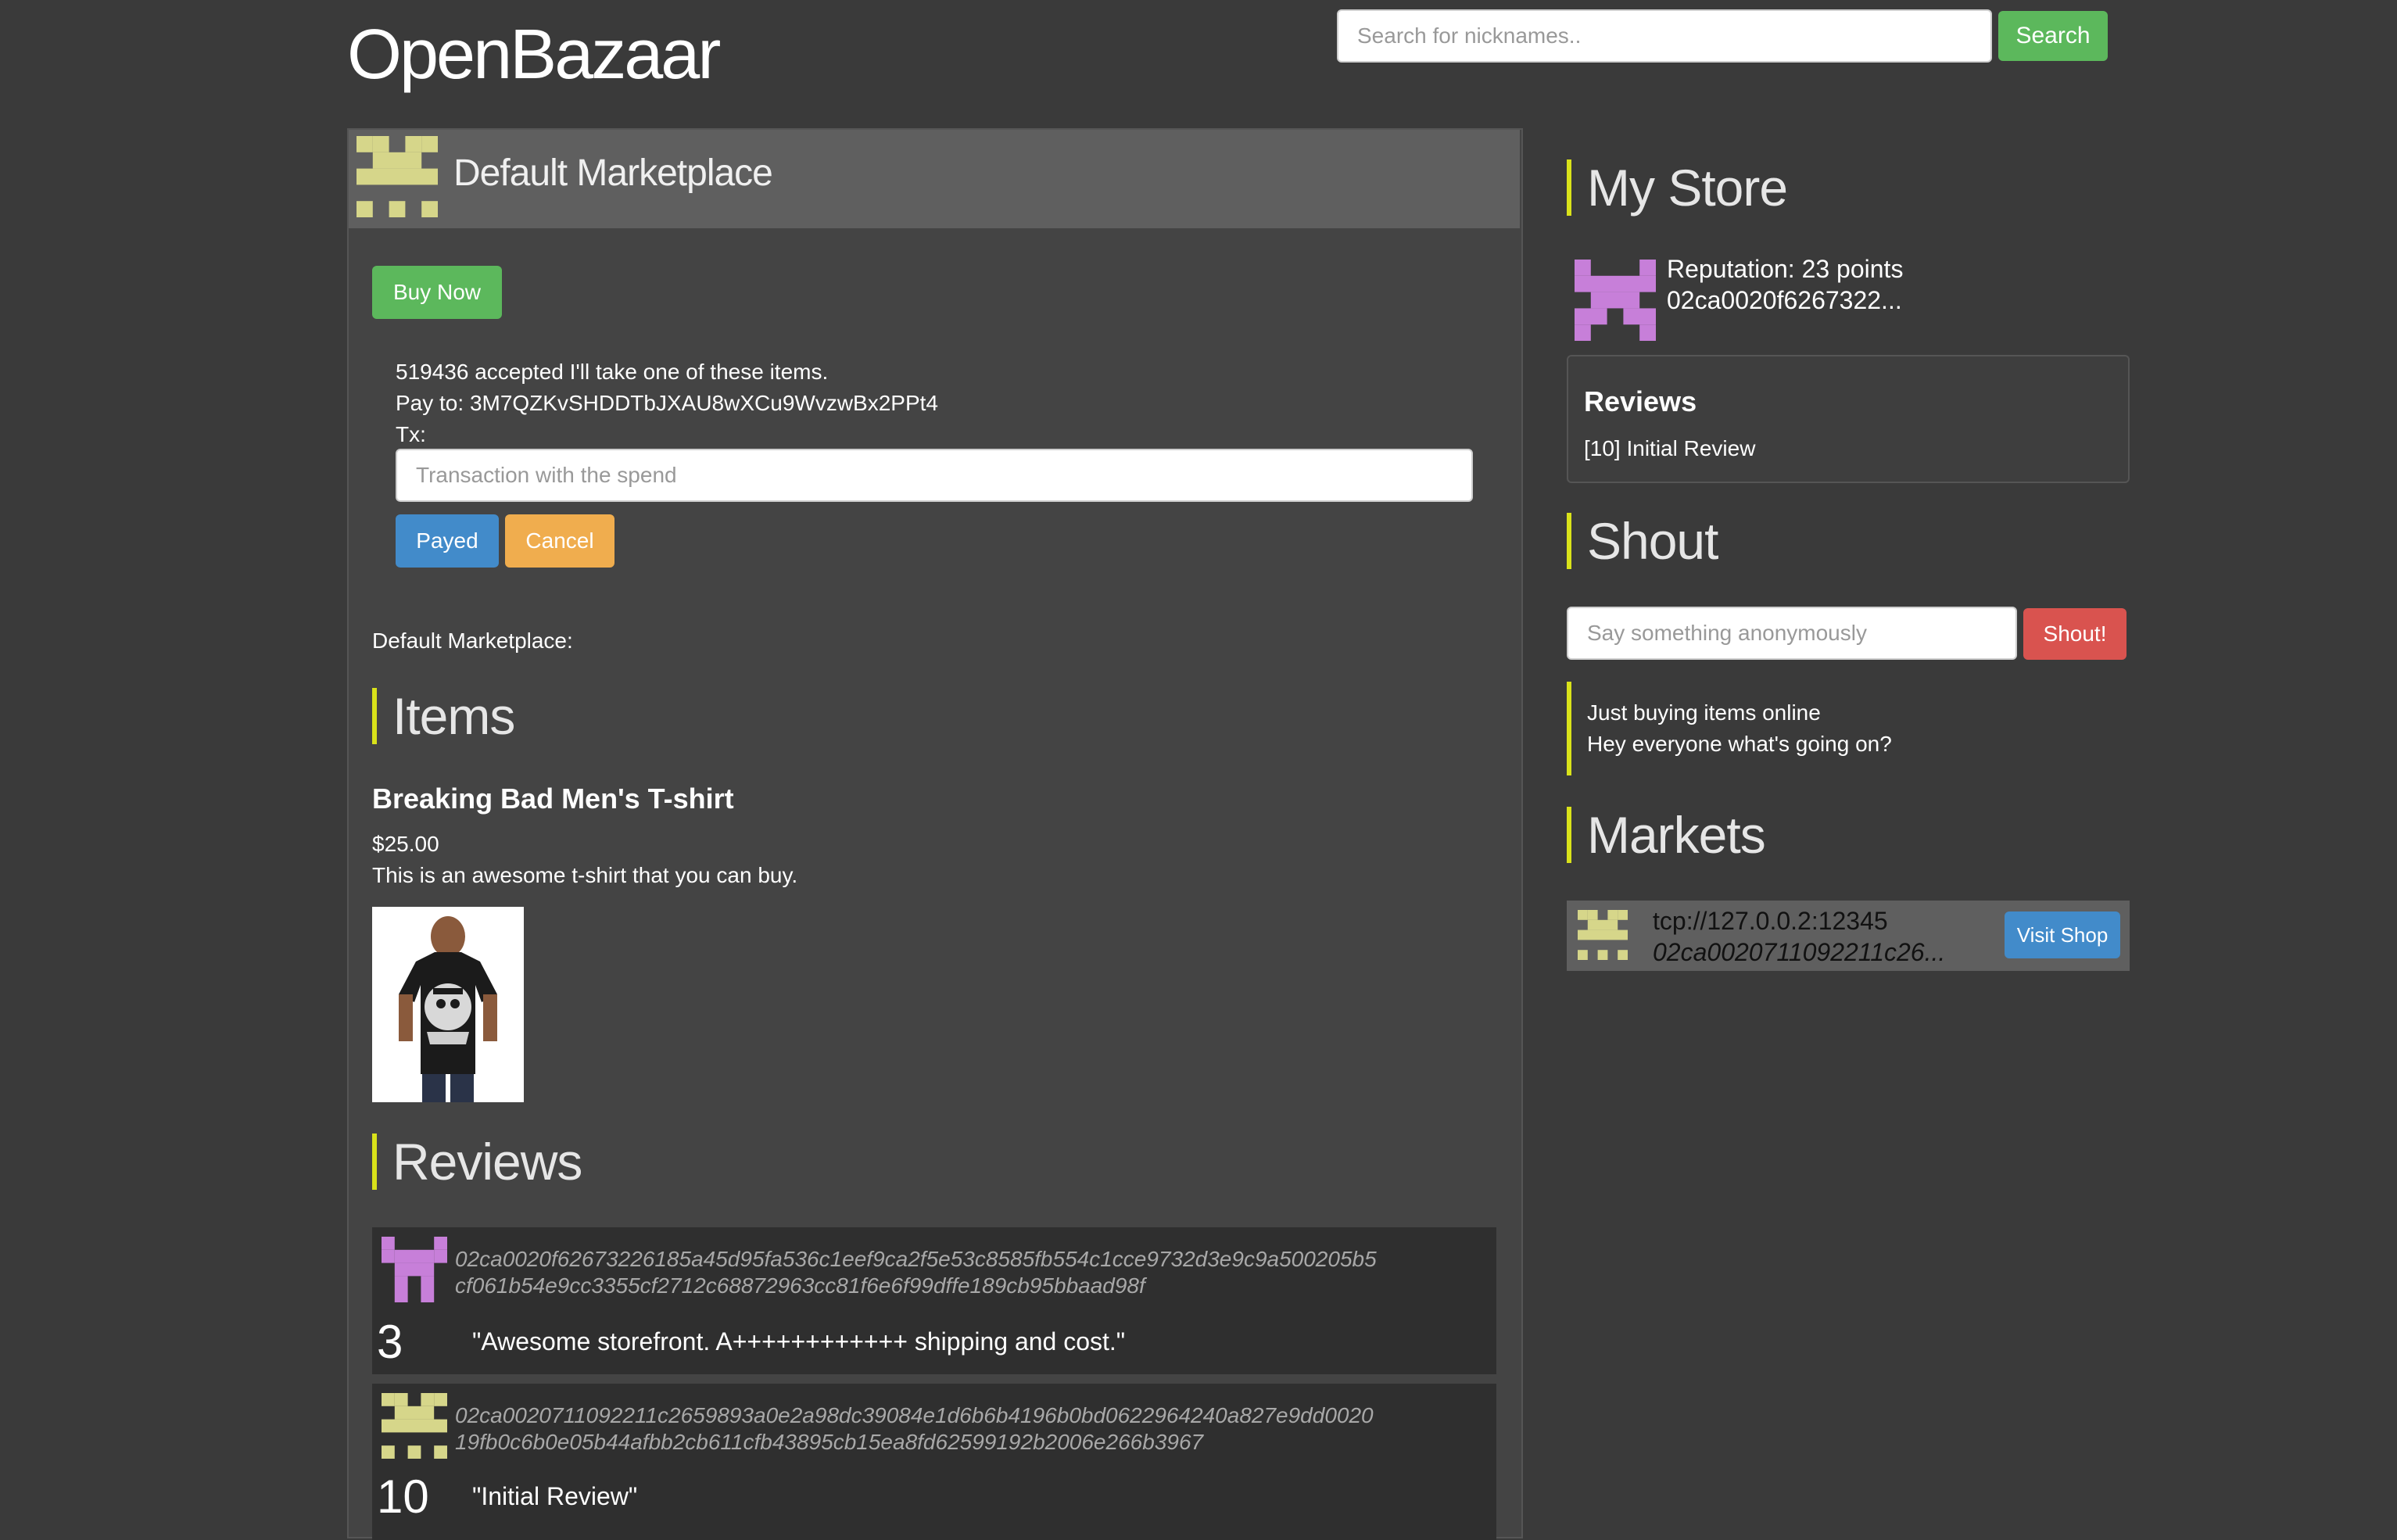 The image size is (2397, 1540). What do you see at coordinates (2062, 935) in the screenshot?
I see `visit-shop-button: Visit Shop` at bounding box center [2062, 935].